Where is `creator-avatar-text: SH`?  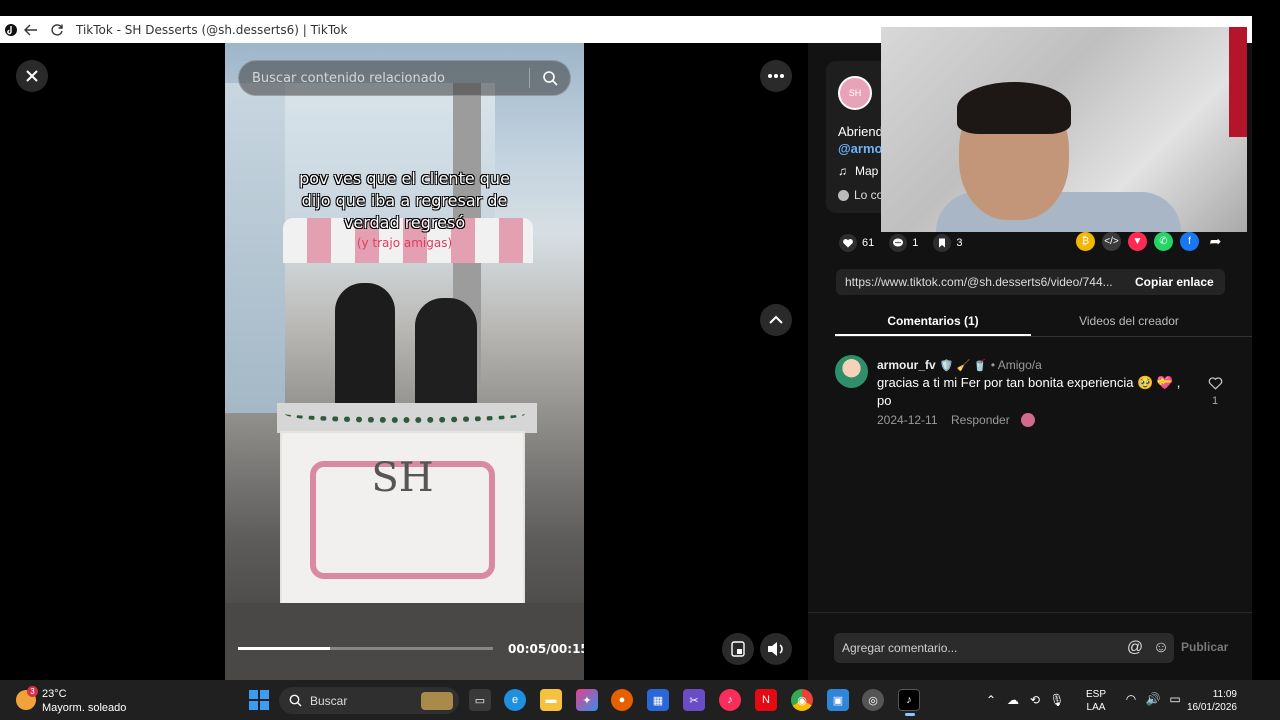
creator-avatar-text: SH is located at coordinates (855, 93).